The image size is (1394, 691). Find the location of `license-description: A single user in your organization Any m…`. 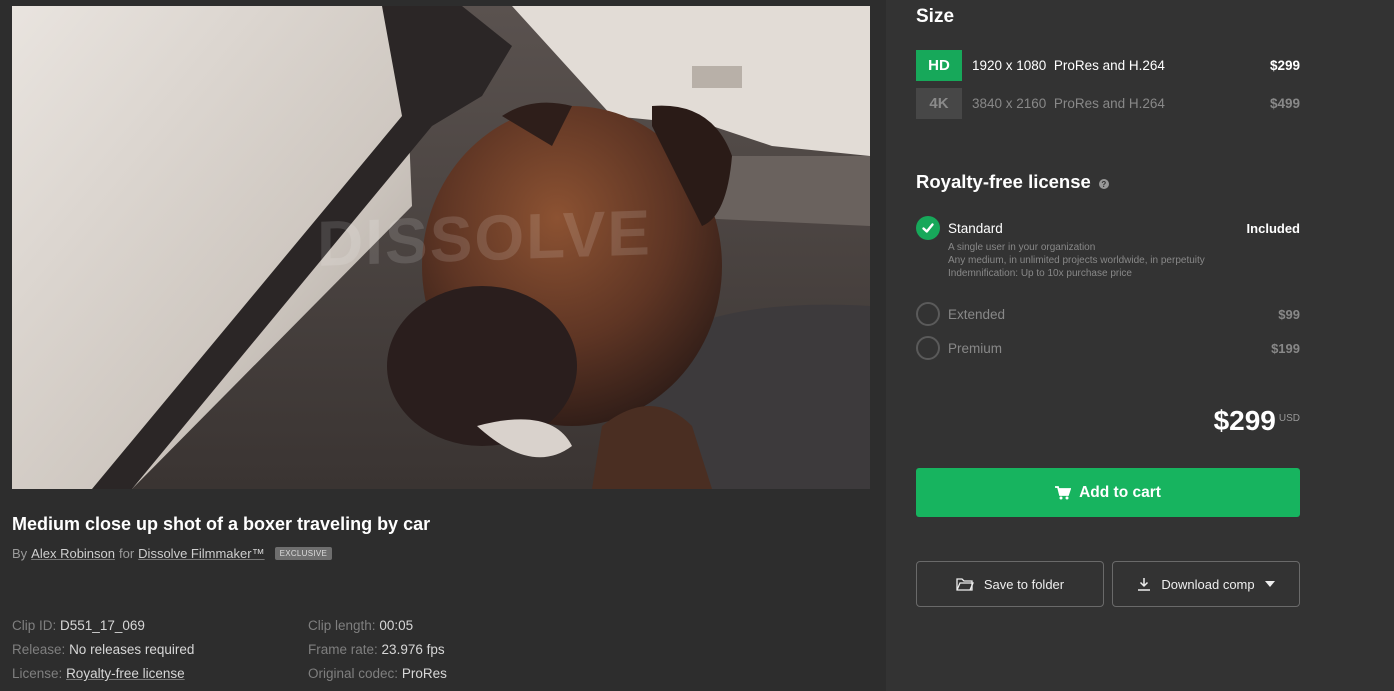

license-description: A single user in your organization Any m… is located at coordinates (1083, 260).